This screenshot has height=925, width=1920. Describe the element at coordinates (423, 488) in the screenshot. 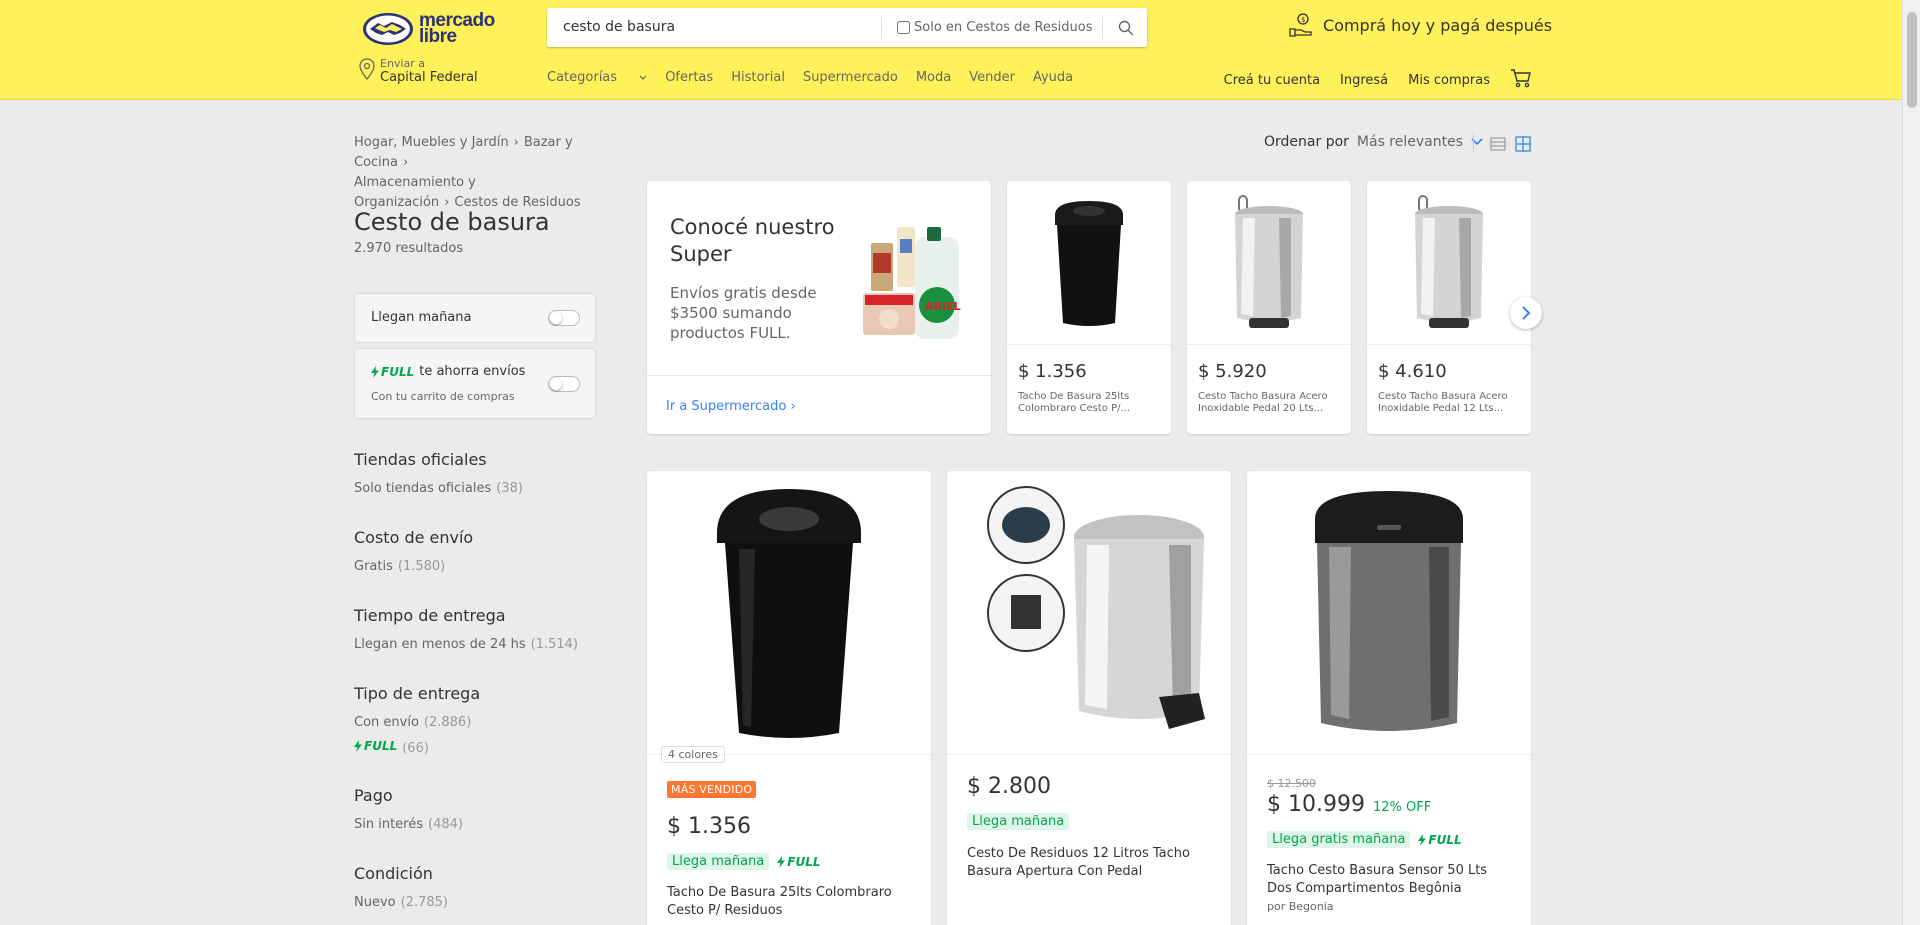

I see `option-label: Solo tiendas oficiales` at that location.